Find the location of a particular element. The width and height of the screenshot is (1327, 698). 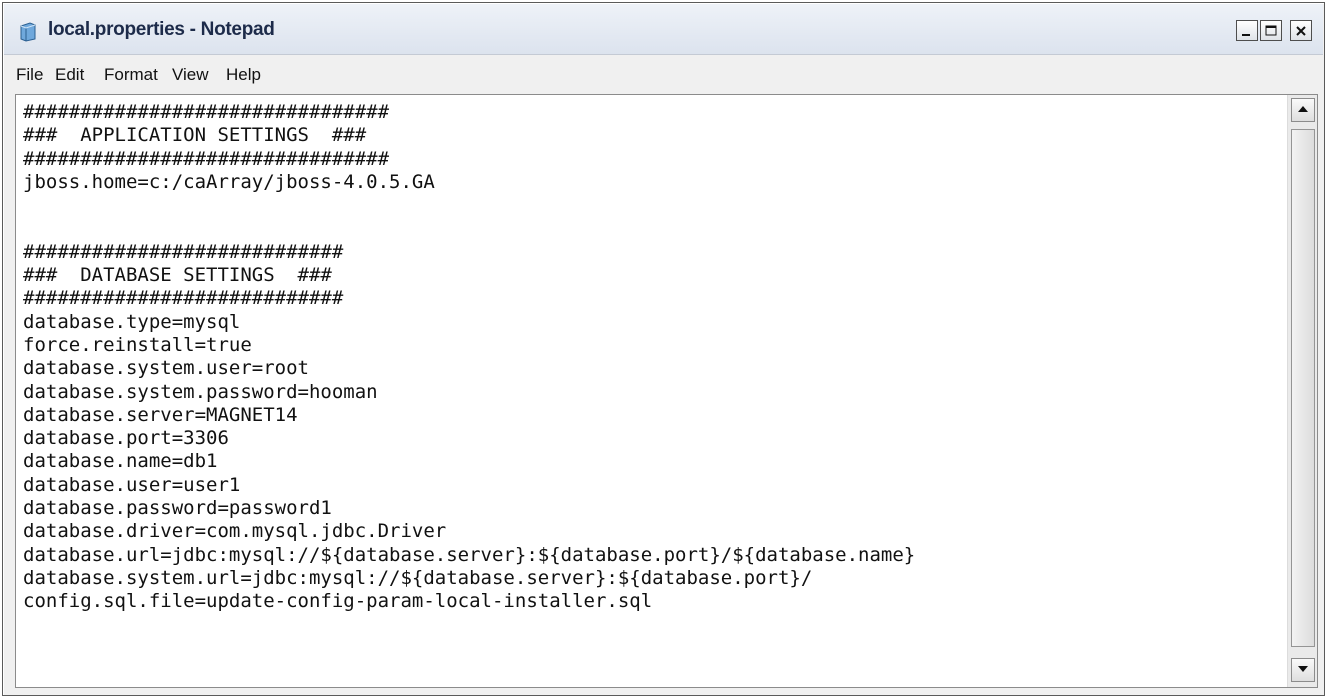

menu-format: Format is located at coordinates (131, 75).